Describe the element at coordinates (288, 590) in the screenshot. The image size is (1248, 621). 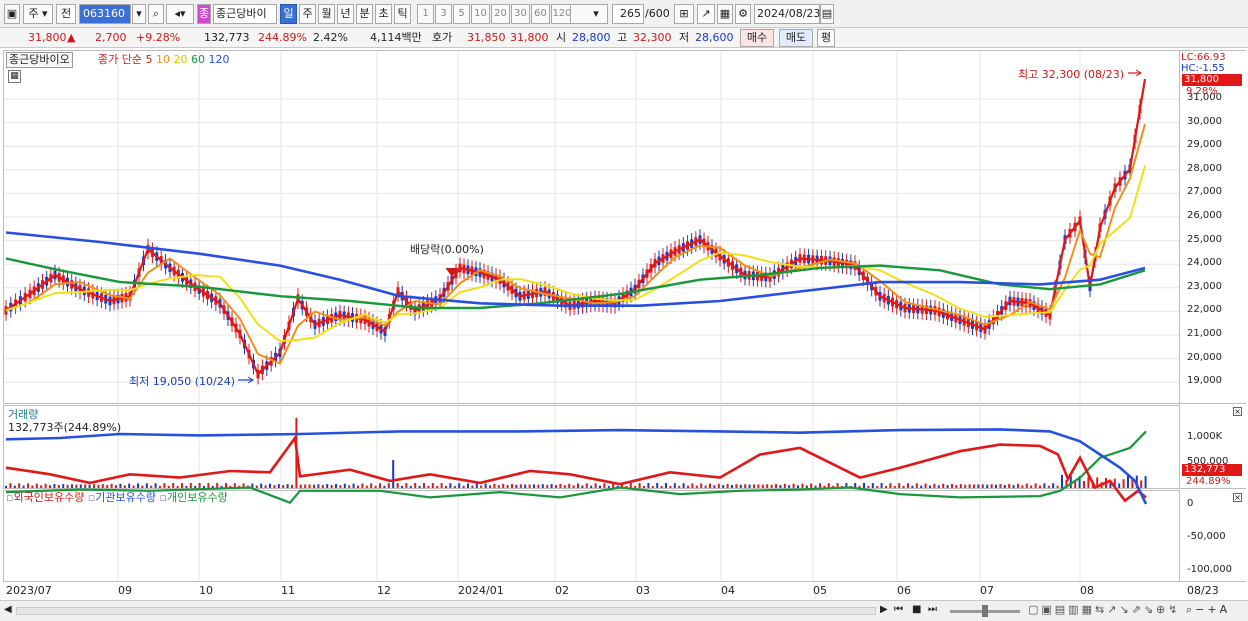
I see `x-axis-label: 11` at that location.